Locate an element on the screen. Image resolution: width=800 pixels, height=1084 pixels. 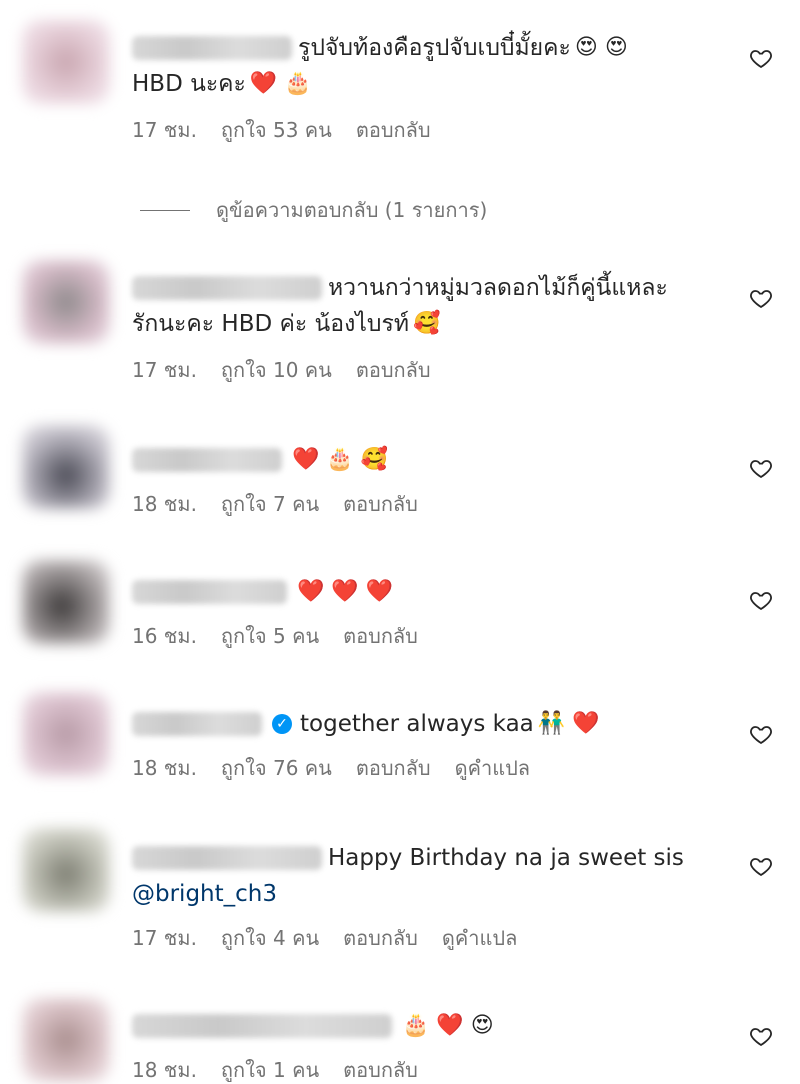
likes-count: ถูกใจ 5 คน is located at coordinates (270, 636).